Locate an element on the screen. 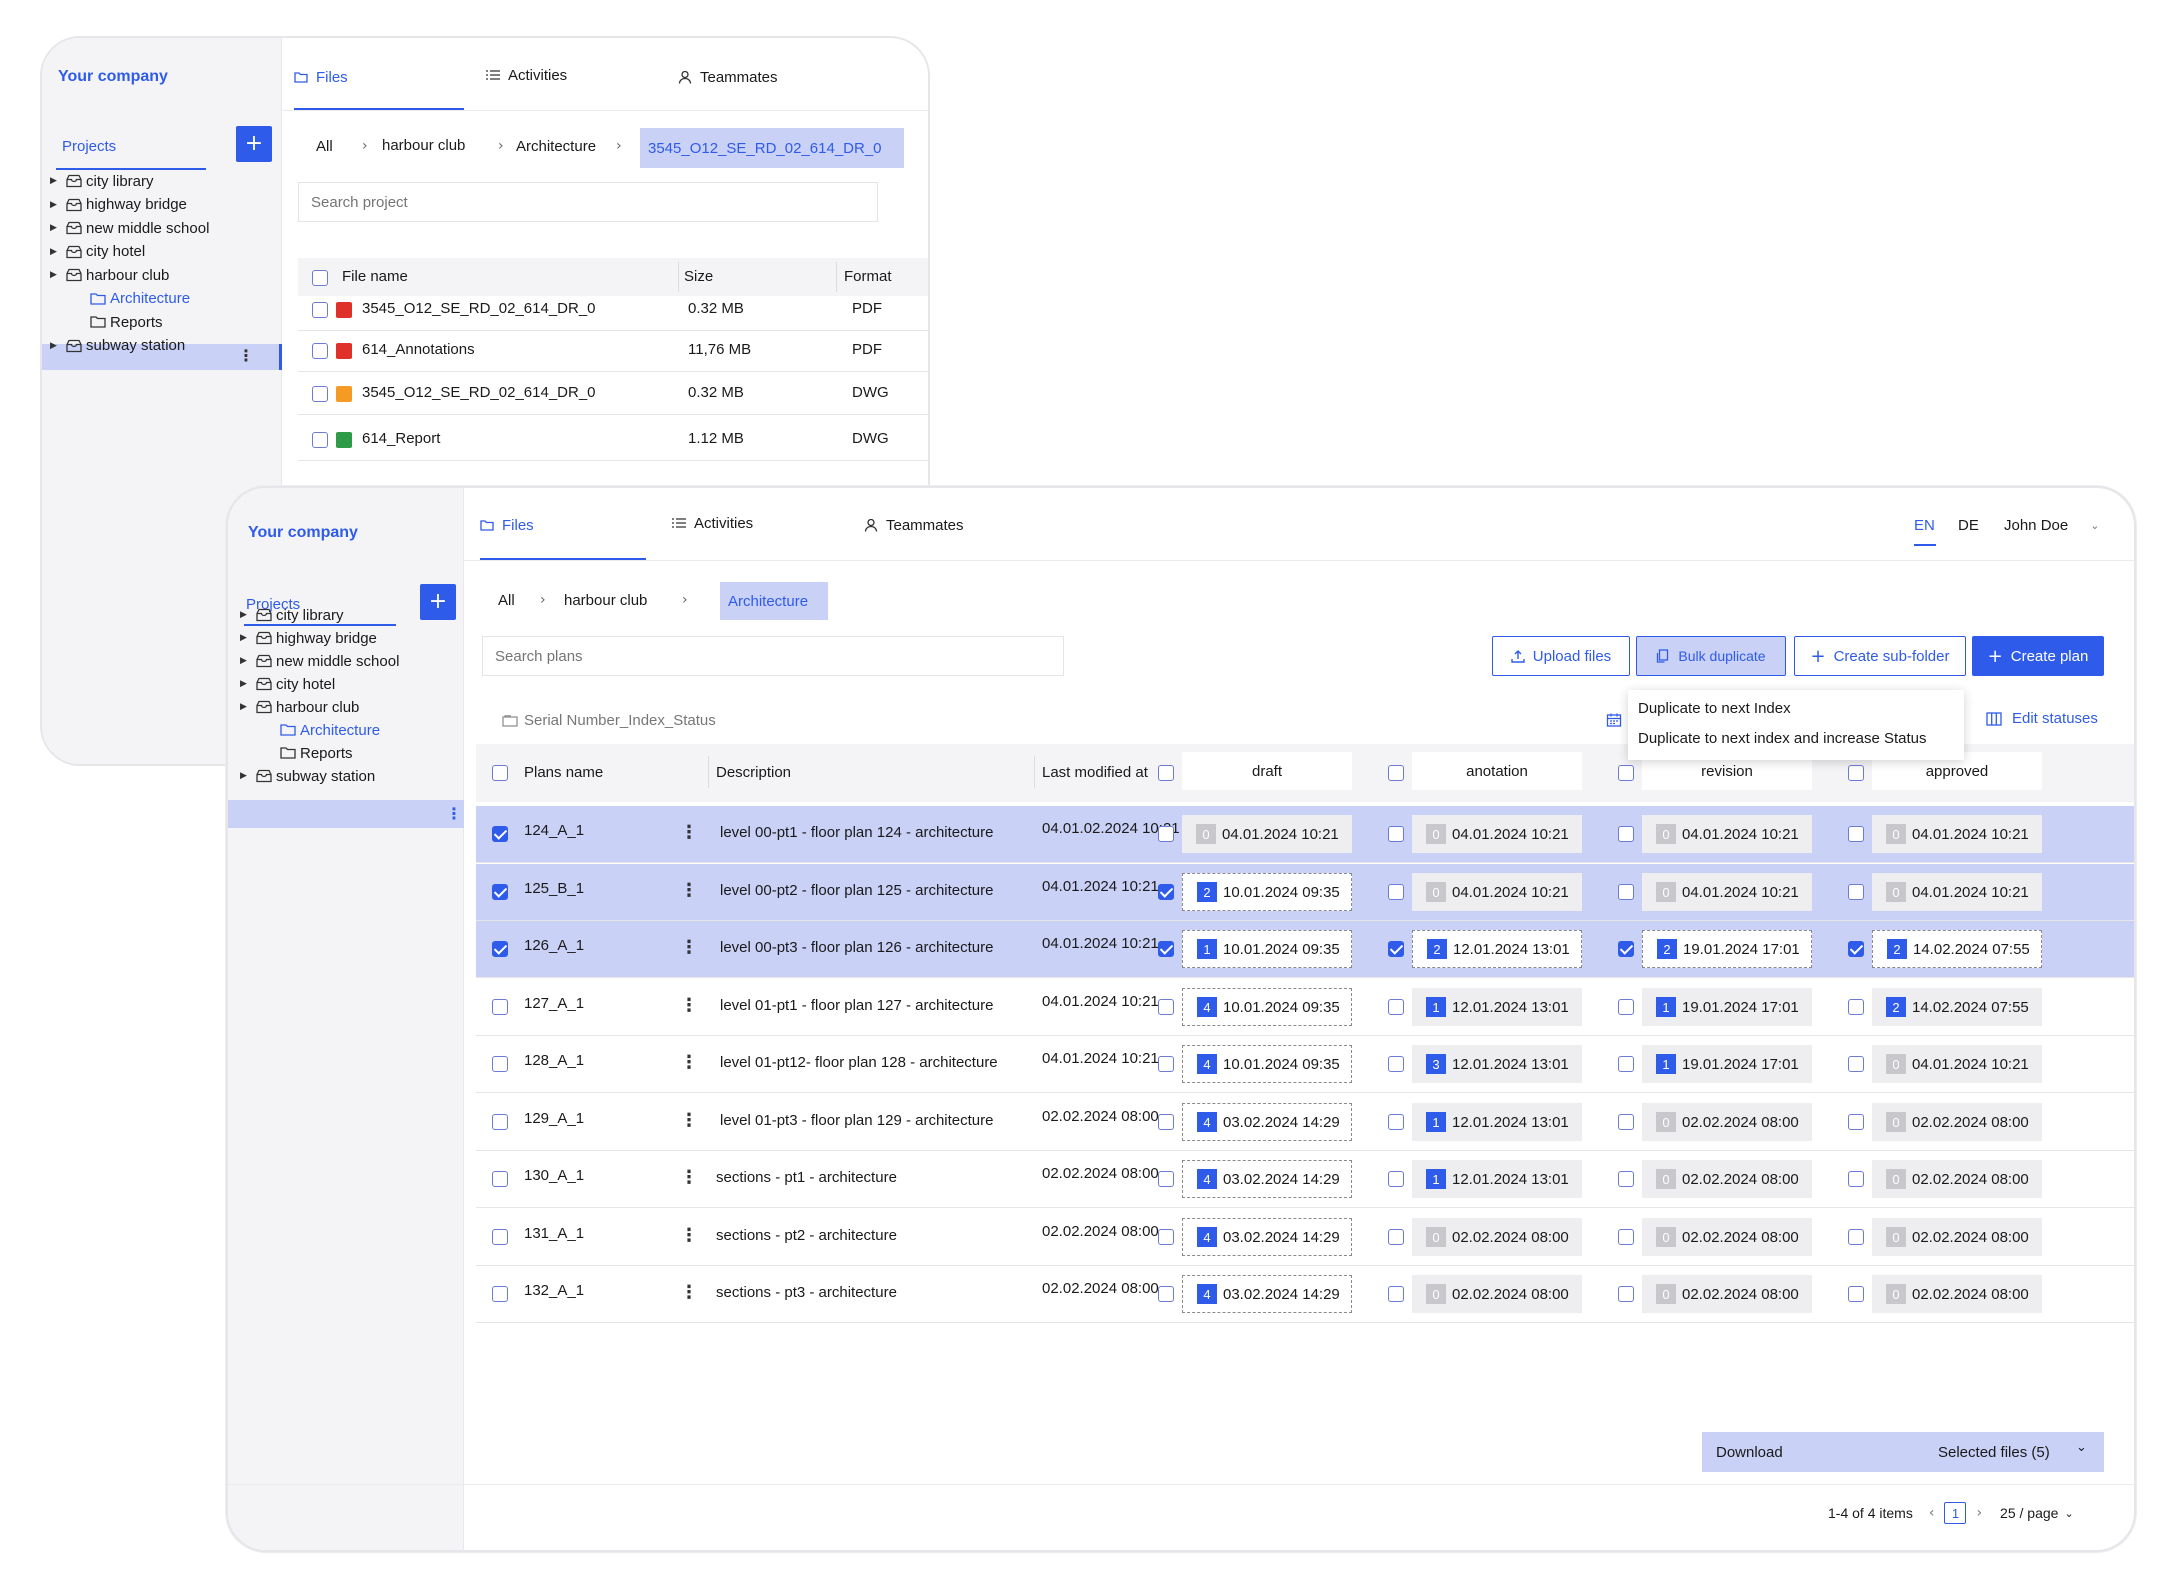 This screenshot has width=2170, height=1590. edit-statuses-link: Edit statuses is located at coordinates (2042, 718).